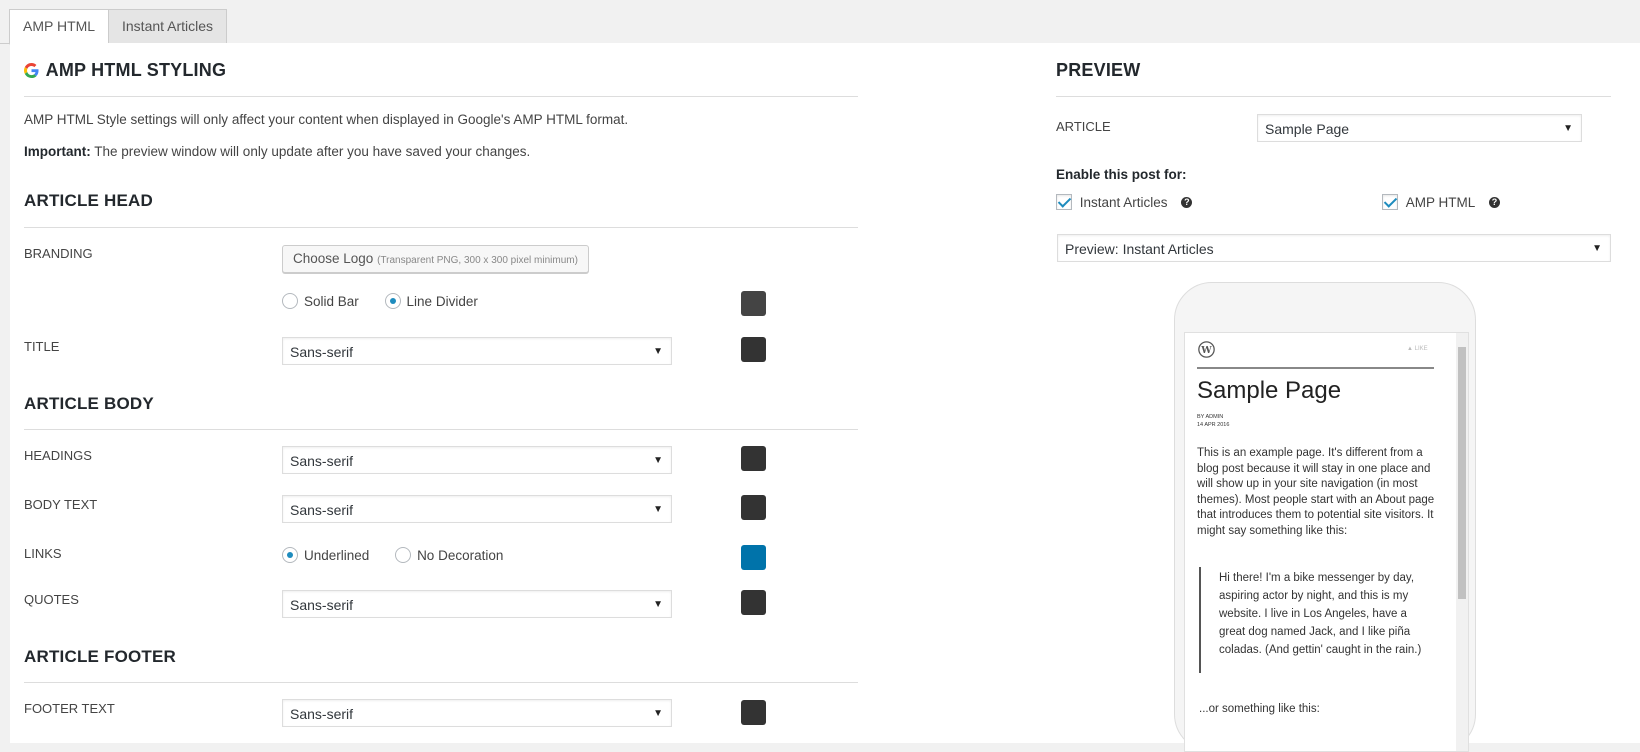 This screenshot has height=752, width=1640. Describe the element at coordinates (477, 351) in the screenshot. I see `title-font-select: Sans-serif ▼` at that location.